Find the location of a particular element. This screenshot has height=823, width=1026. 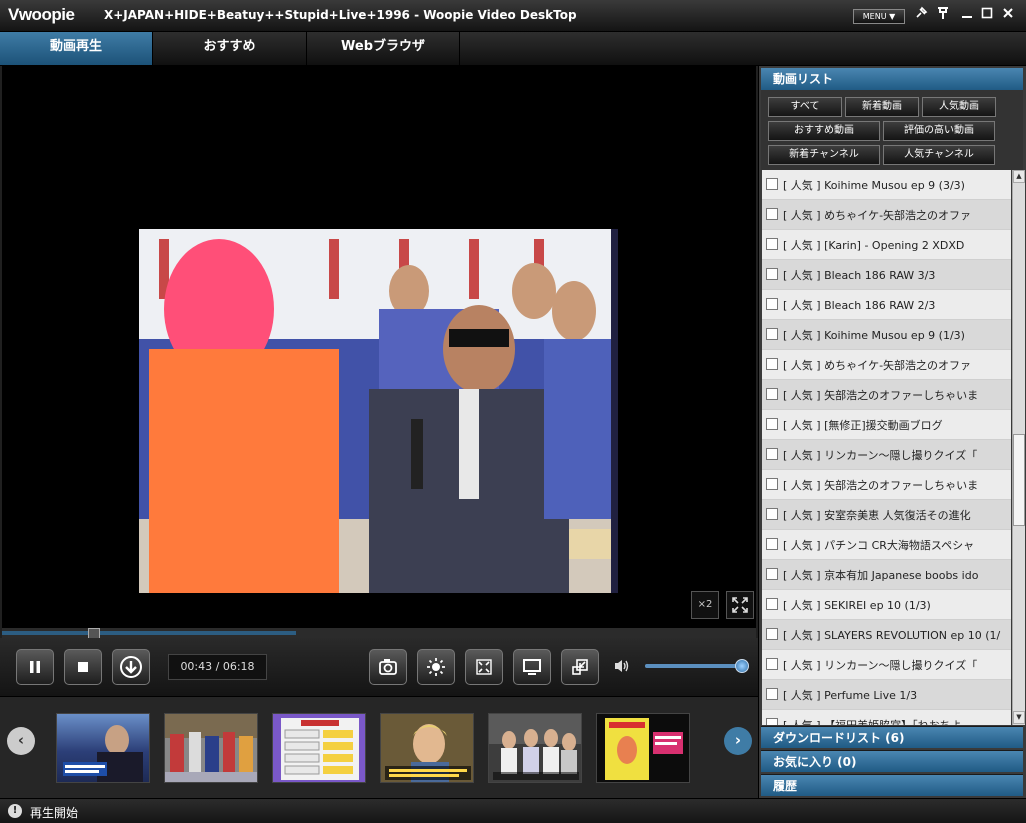

list-item: [ 人気 ] Koihime Musou ep 9 (3/3) is located at coordinates (886, 185).